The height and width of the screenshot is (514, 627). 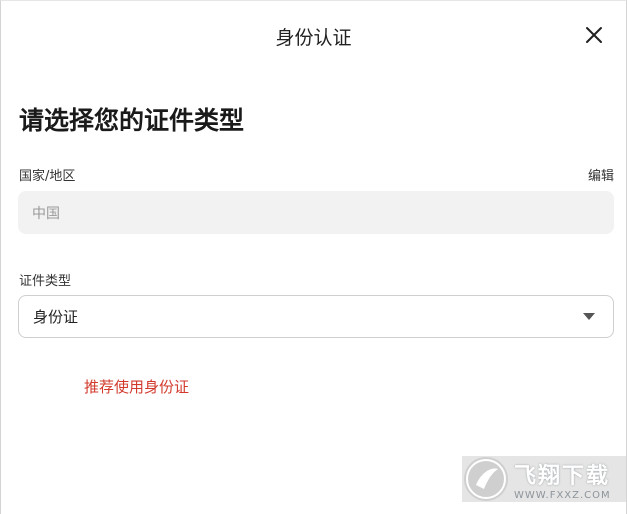 I want to click on watermark-main-text: 飞翔下载, so click(x=562, y=476).